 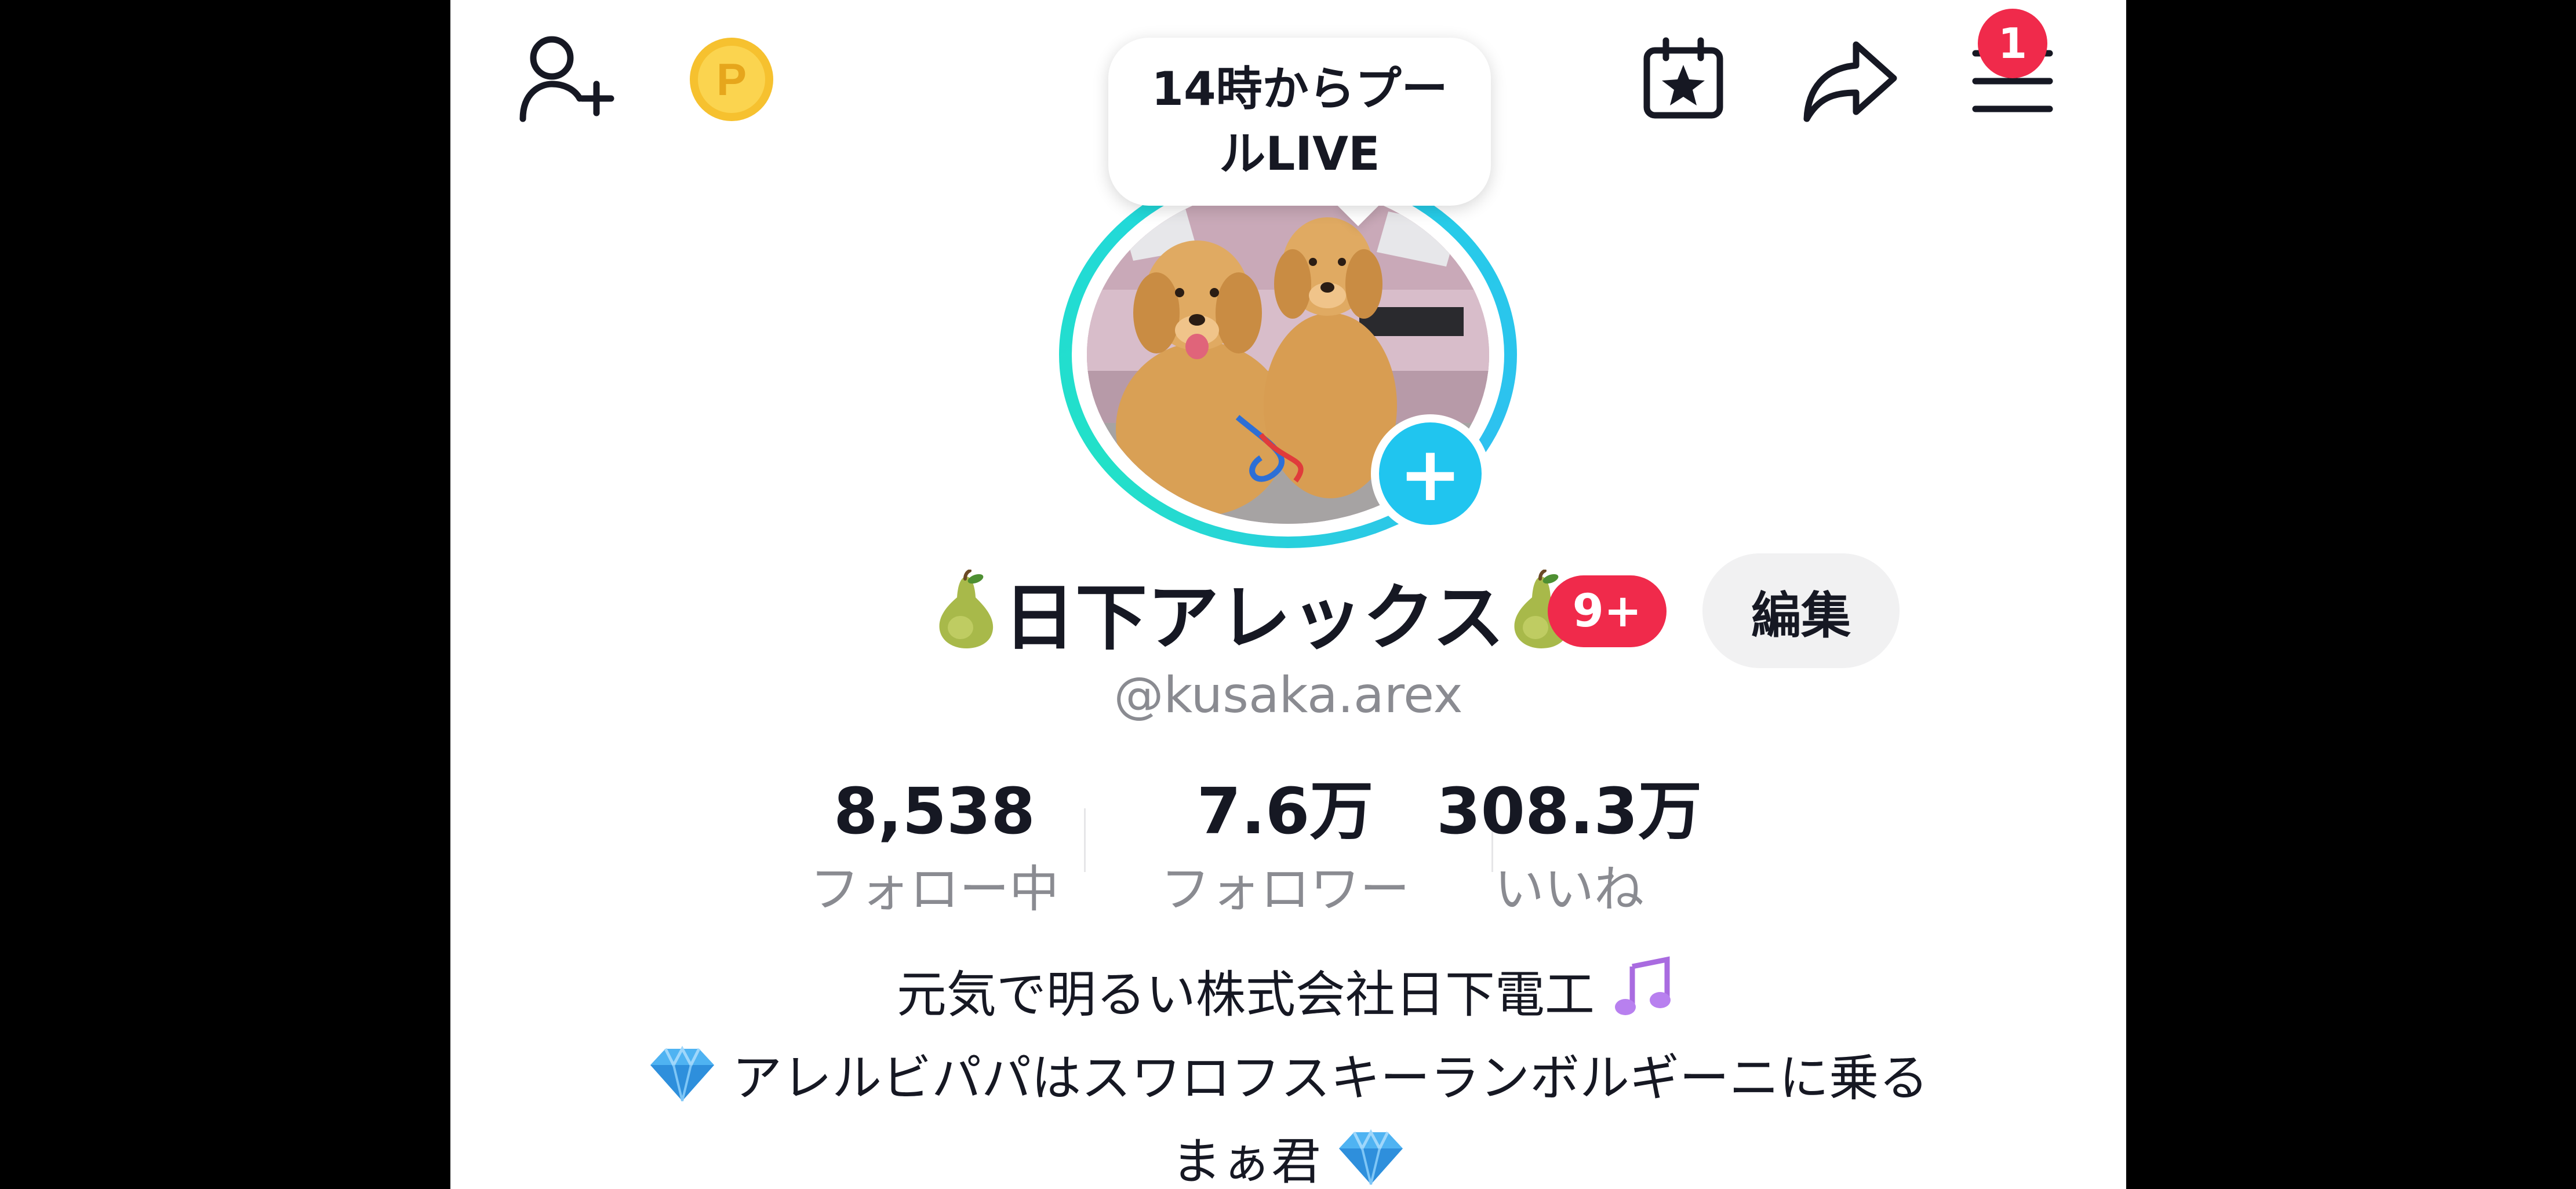 I want to click on live-note-line1: 14時からプー, so click(x=1299, y=89).